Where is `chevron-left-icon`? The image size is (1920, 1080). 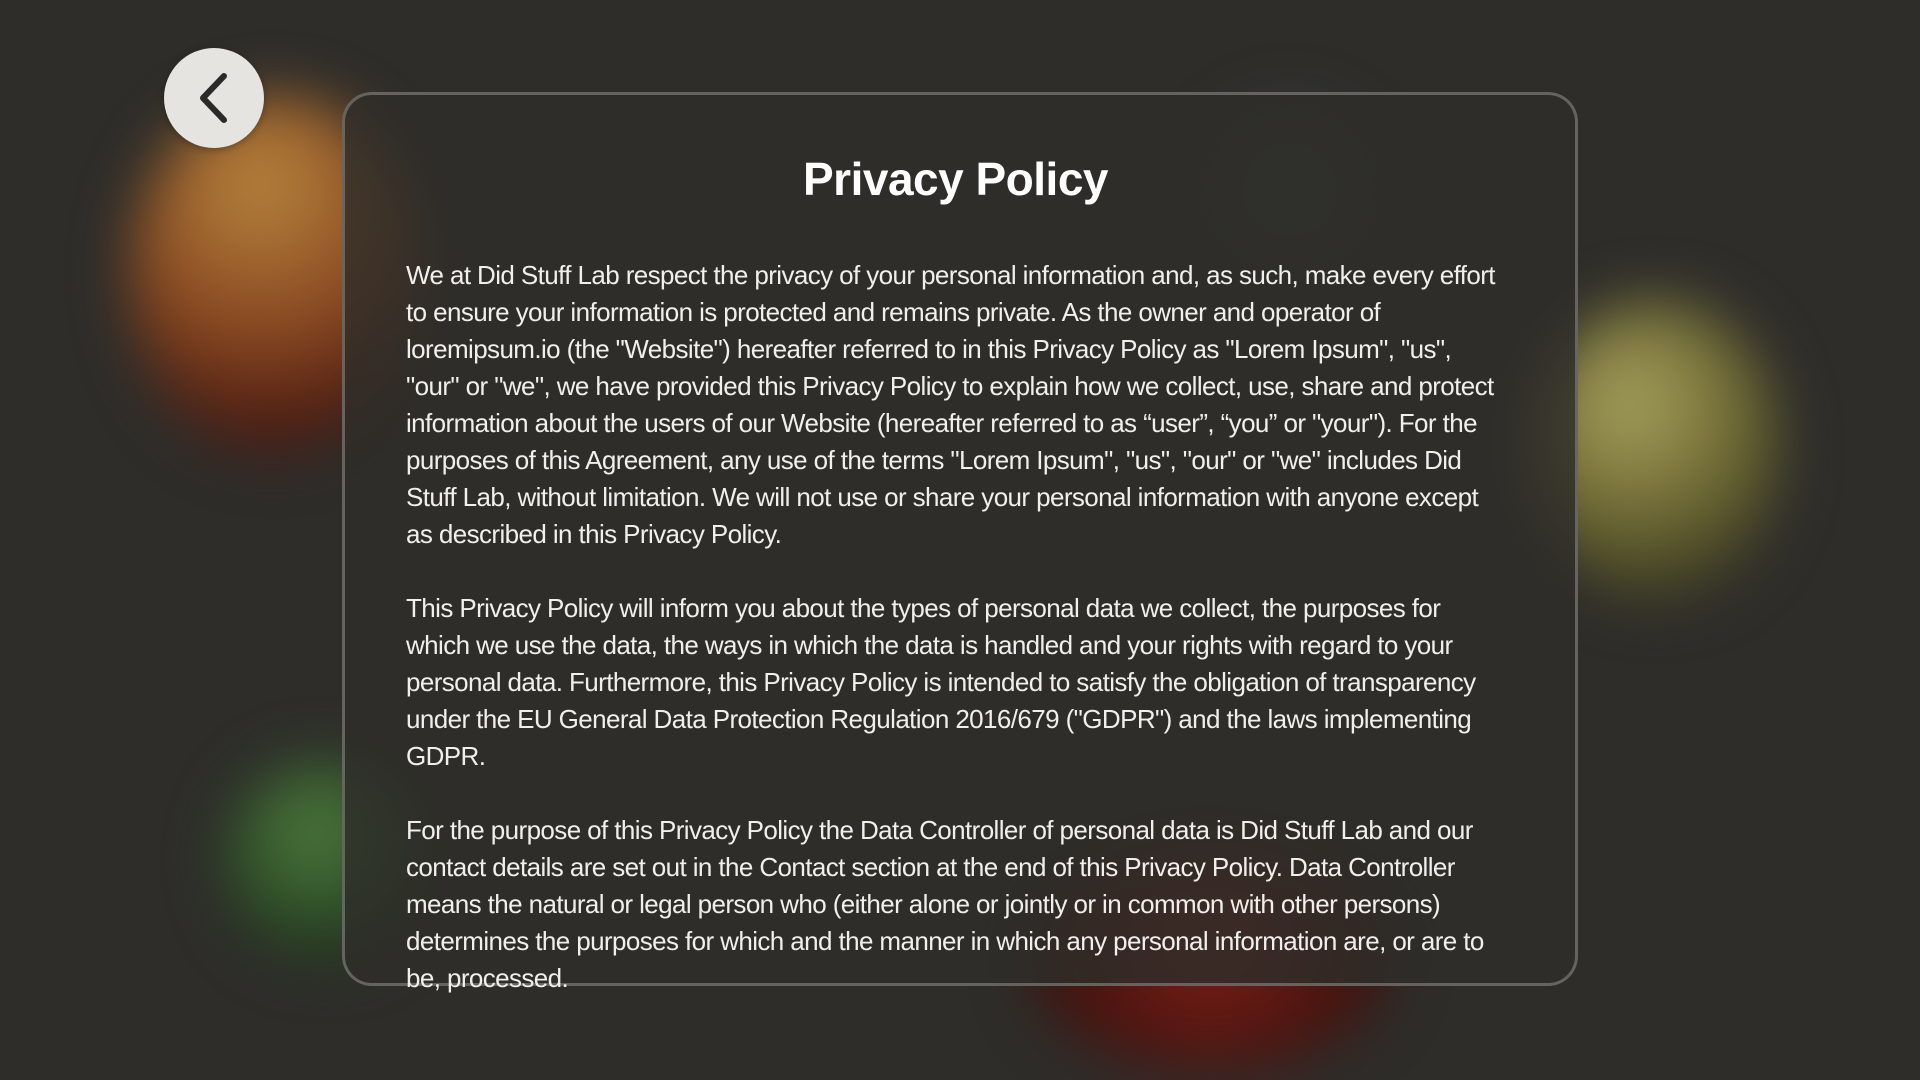
chevron-left-icon is located at coordinates (213, 98).